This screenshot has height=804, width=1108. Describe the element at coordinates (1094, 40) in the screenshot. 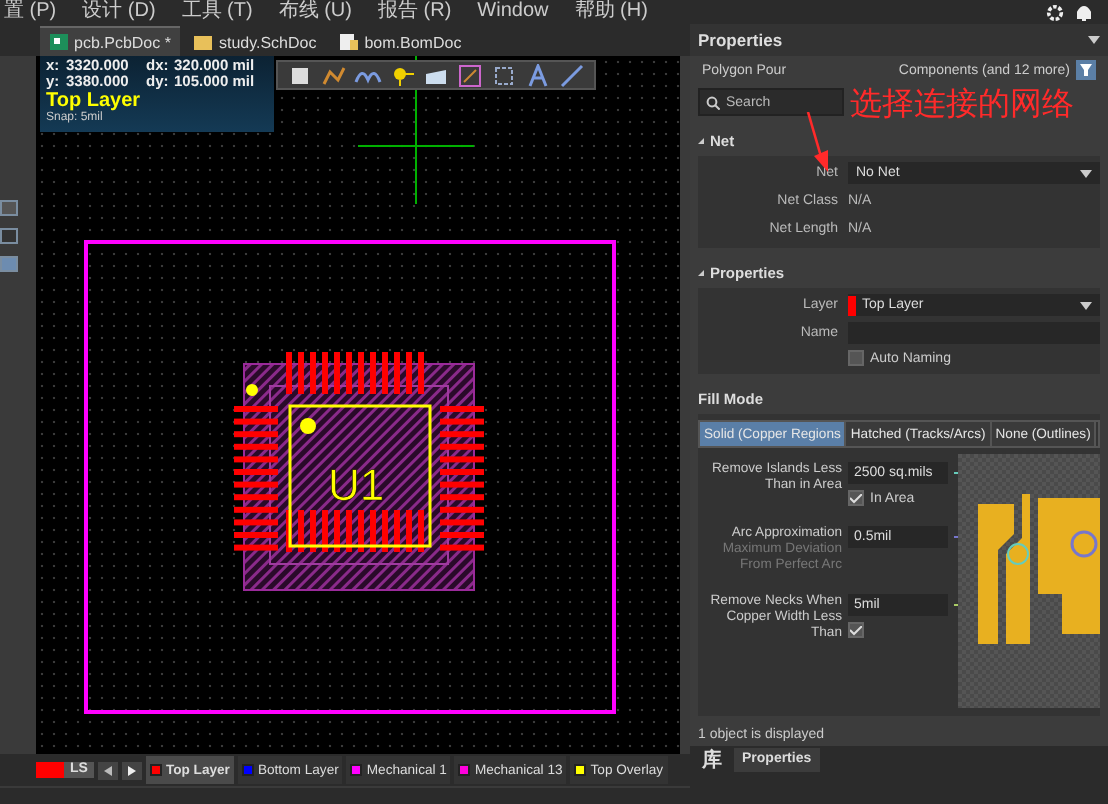

I see `dropdown-icon` at that location.